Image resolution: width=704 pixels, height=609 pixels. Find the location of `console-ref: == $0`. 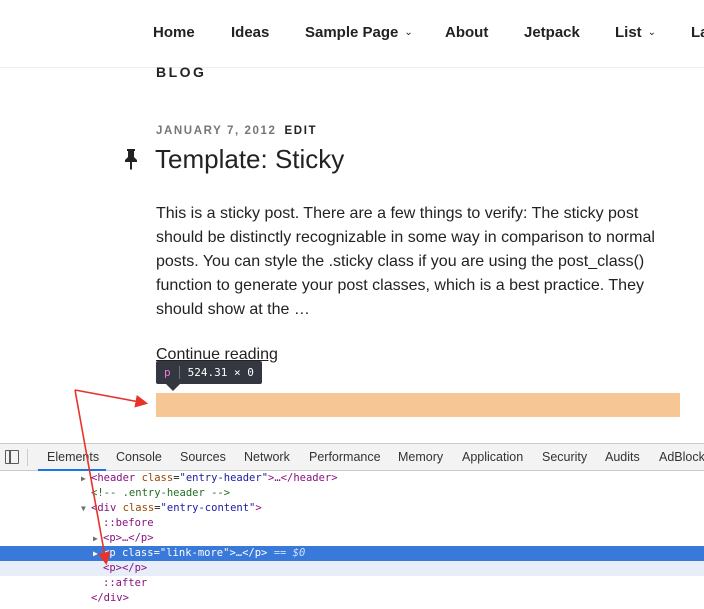

console-ref: == $0 is located at coordinates (286, 553).